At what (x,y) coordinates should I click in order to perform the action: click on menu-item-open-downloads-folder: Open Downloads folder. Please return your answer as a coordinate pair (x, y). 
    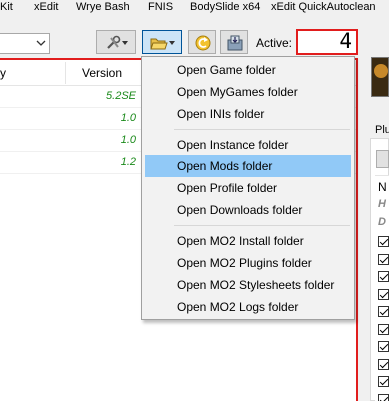
    Looking at the image, I should click on (248, 210).